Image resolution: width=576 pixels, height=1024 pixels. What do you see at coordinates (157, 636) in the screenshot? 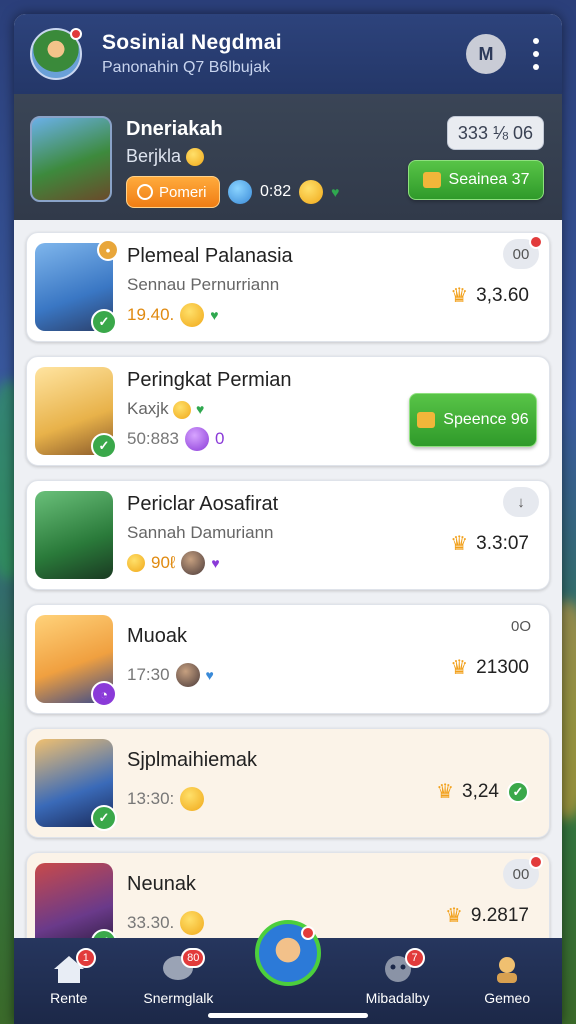
I see `item-title: Muoak` at bounding box center [157, 636].